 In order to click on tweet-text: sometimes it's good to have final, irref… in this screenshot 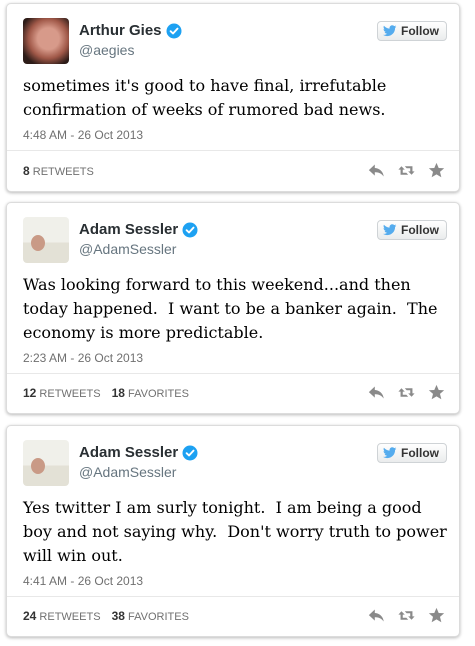, I will do `click(205, 97)`.